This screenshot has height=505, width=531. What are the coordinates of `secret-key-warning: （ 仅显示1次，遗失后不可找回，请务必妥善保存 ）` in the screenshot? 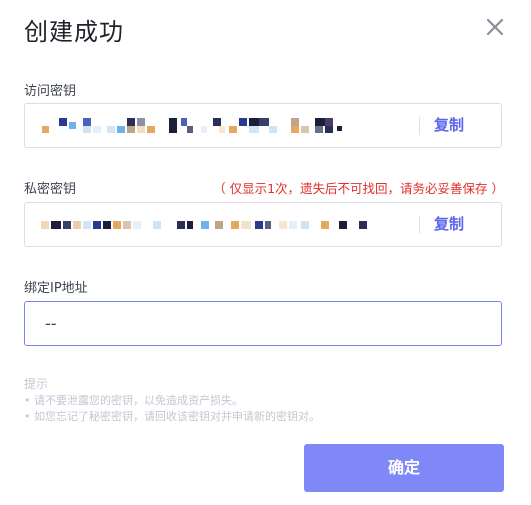 It's located at (358, 188).